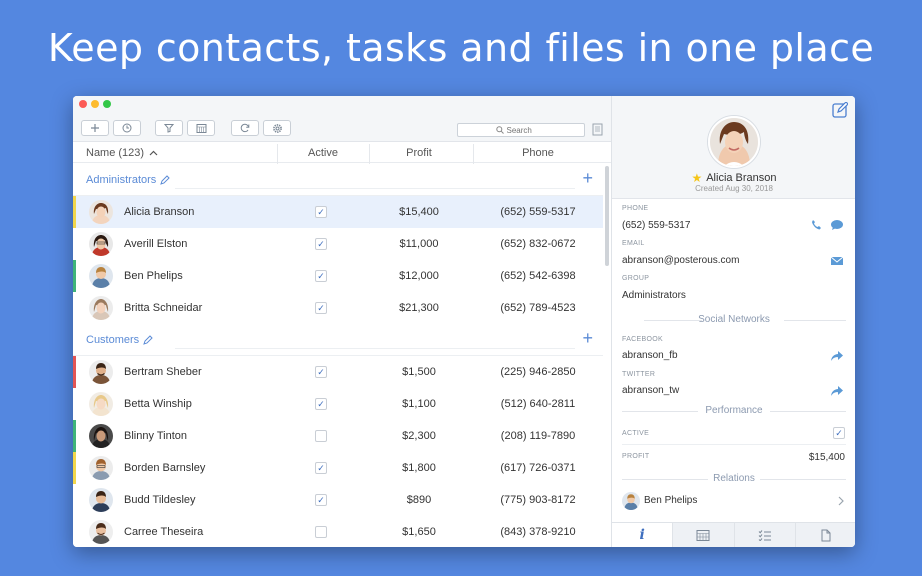  Describe the element at coordinates (419, 372) in the screenshot. I see `profit-value: $1,500` at that location.